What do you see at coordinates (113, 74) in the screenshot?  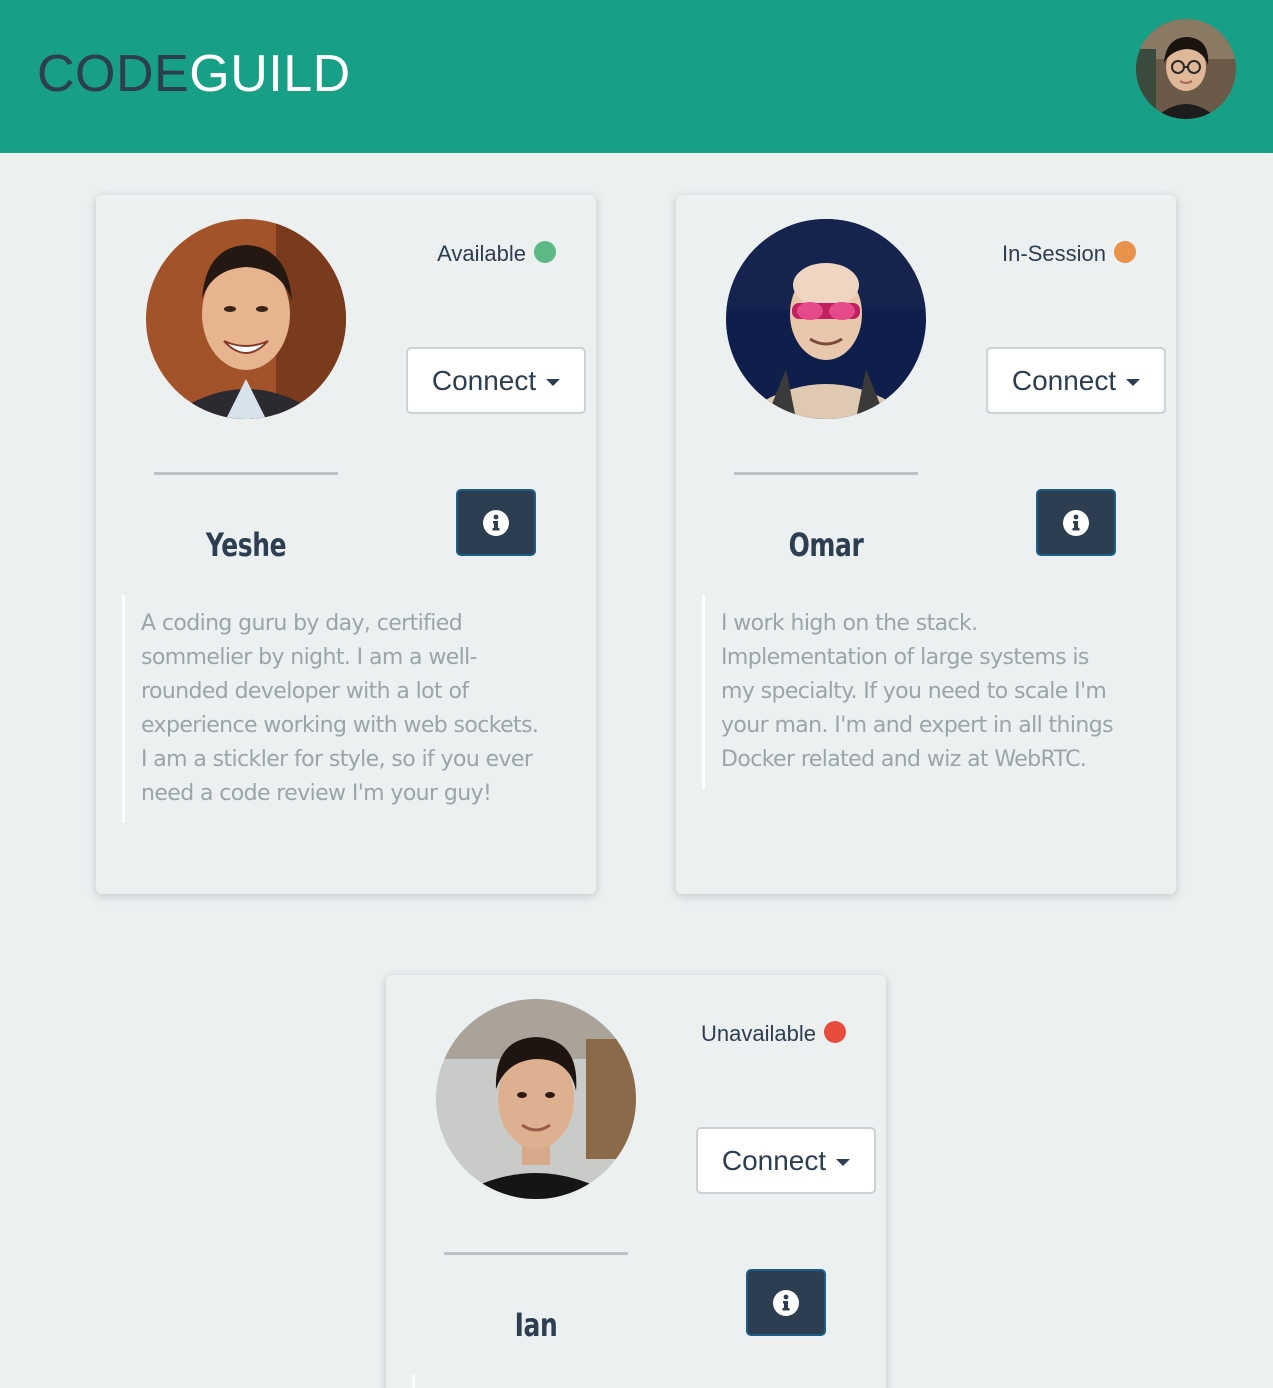 I see `brand-text-code: CODE` at bounding box center [113, 74].